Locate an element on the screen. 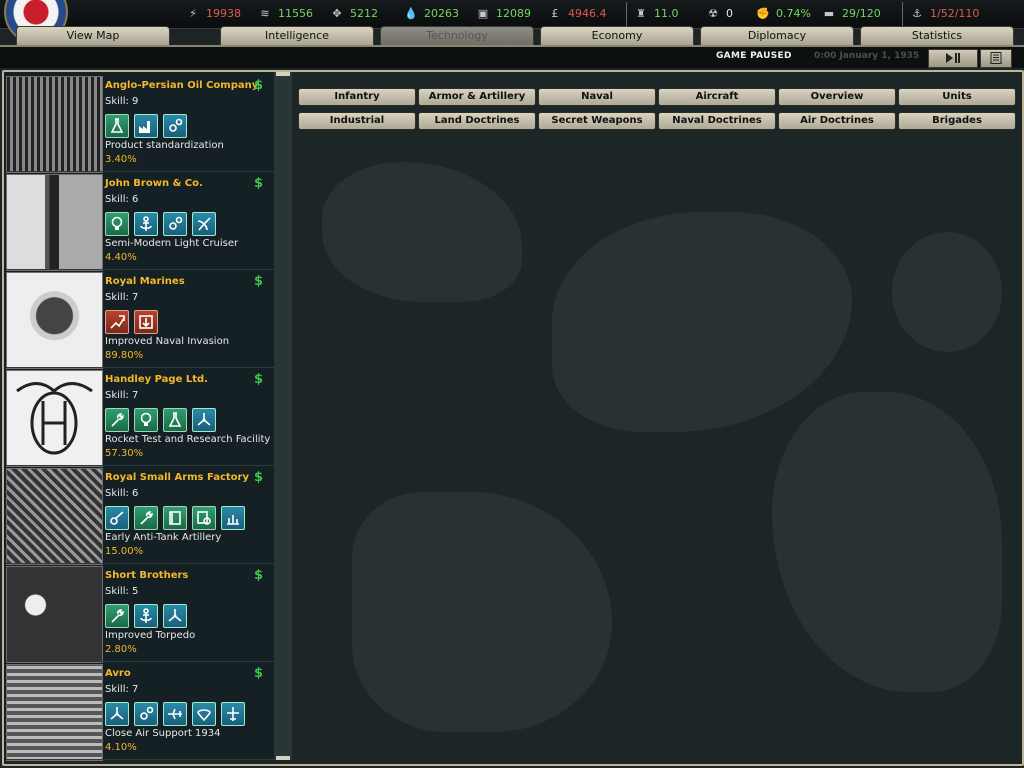  play-pause-button is located at coordinates (953, 58).